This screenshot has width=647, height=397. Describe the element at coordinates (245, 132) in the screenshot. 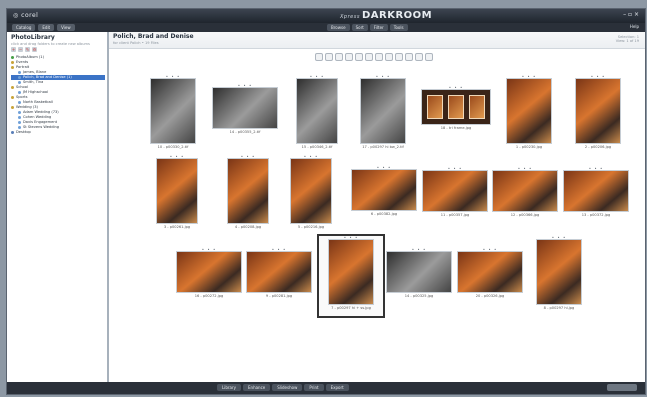

I see `photo-filename: 14 - p00355_2.tif` at that location.